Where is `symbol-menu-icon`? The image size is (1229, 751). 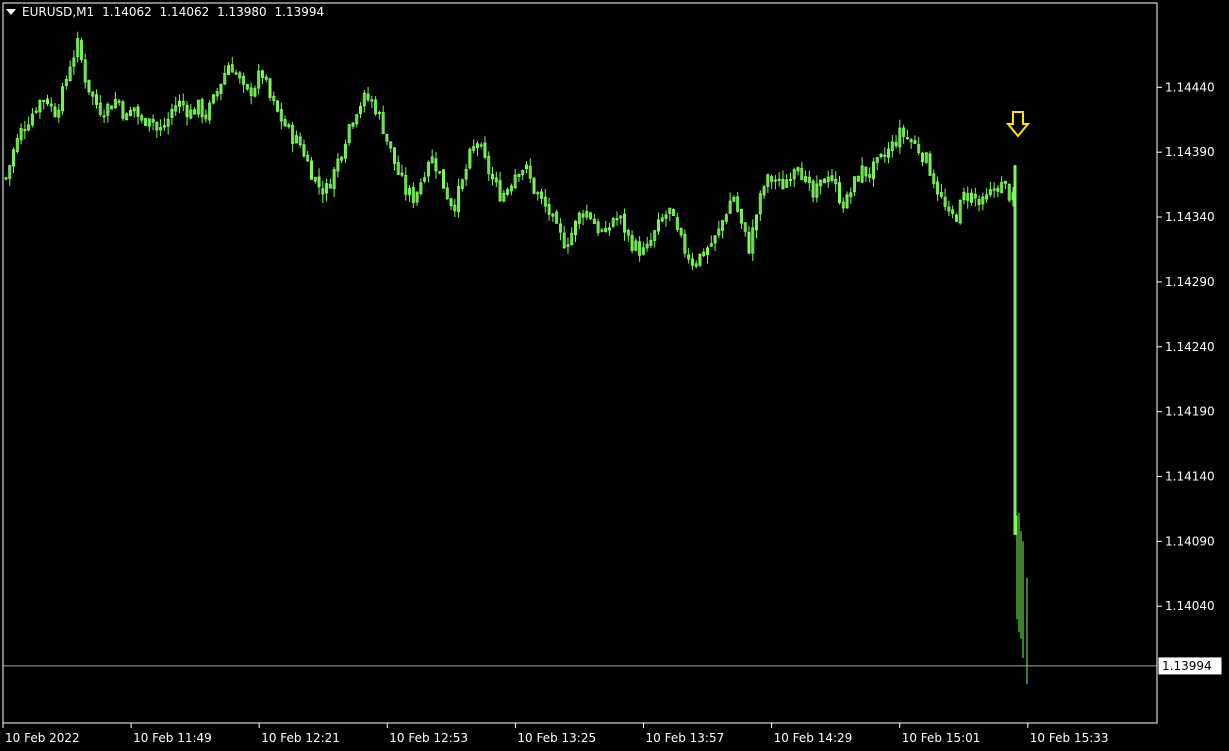
symbol-menu-icon is located at coordinates (11, 12).